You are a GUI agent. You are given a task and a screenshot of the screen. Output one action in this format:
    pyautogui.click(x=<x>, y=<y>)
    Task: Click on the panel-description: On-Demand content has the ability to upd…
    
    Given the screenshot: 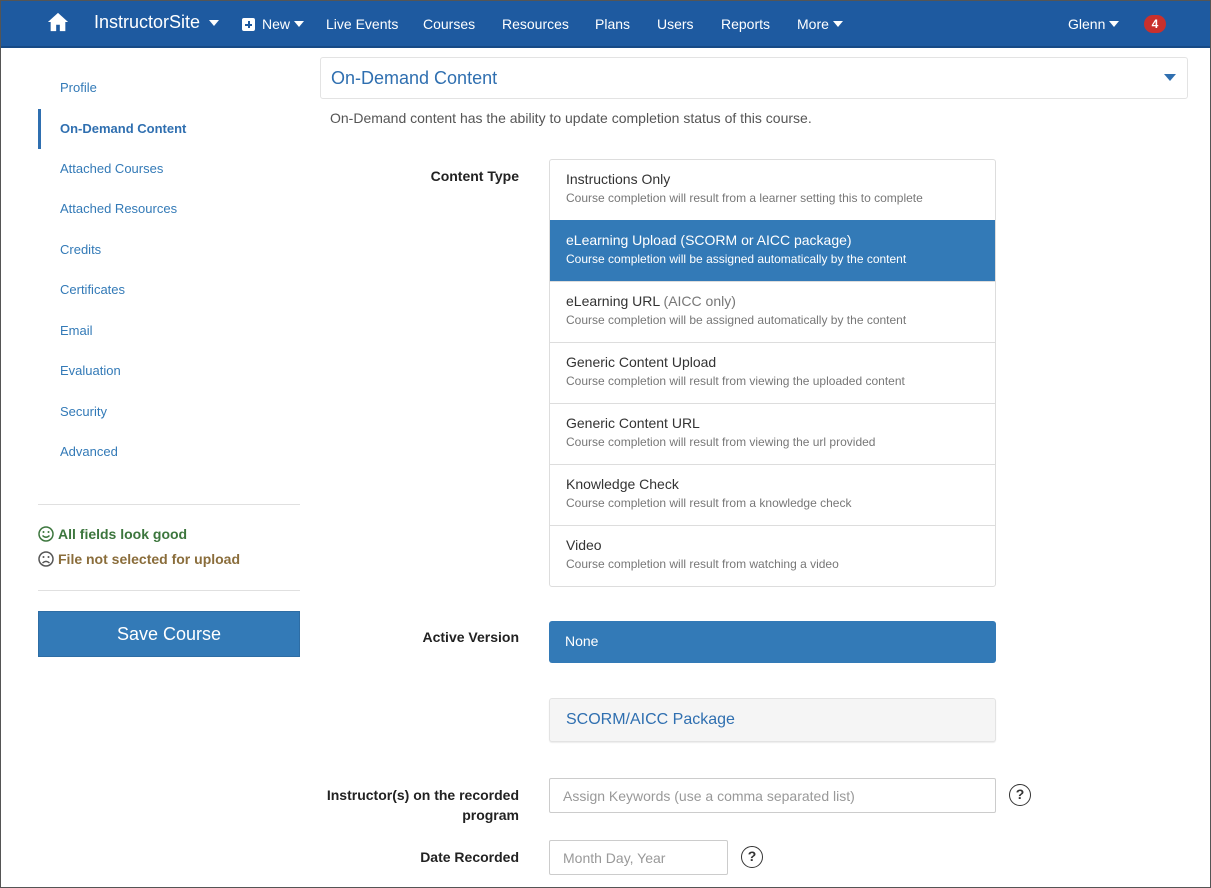 What is the action you would take?
    pyautogui.click(x=571, y=118)
    